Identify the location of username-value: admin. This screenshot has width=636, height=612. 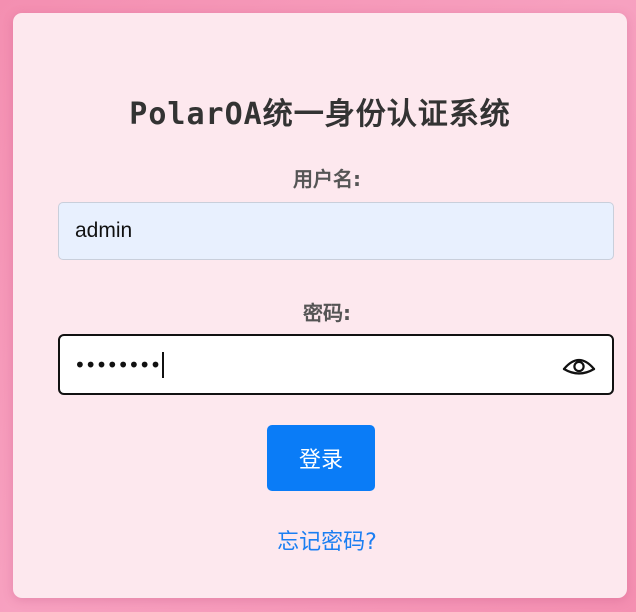
(104, 230).